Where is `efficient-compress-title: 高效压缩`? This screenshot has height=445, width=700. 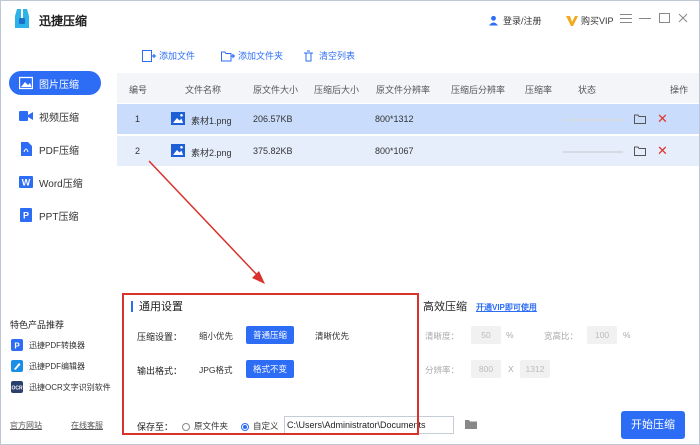 efficient-compress-title: 高效压缩 is located at coordinates (445, 307).